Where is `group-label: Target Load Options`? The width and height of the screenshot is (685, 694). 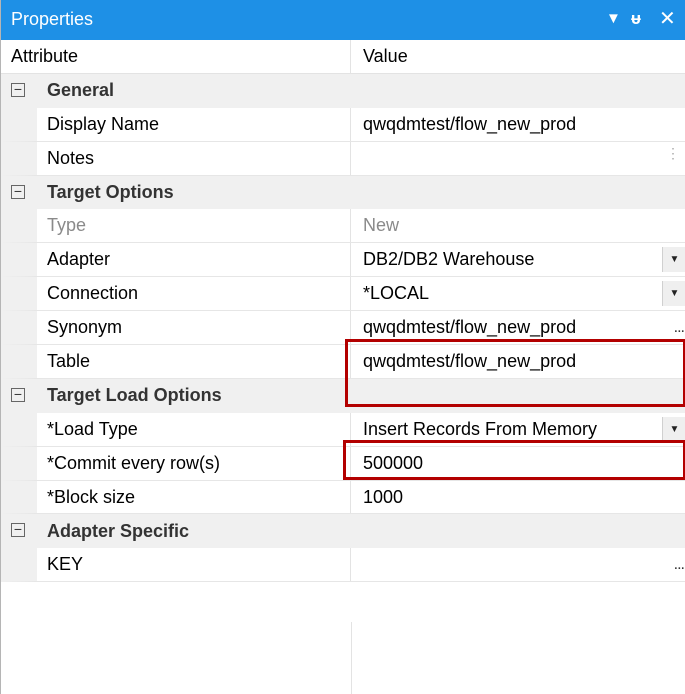 group-label: Target Load Options is located at coordinates (134, 395).